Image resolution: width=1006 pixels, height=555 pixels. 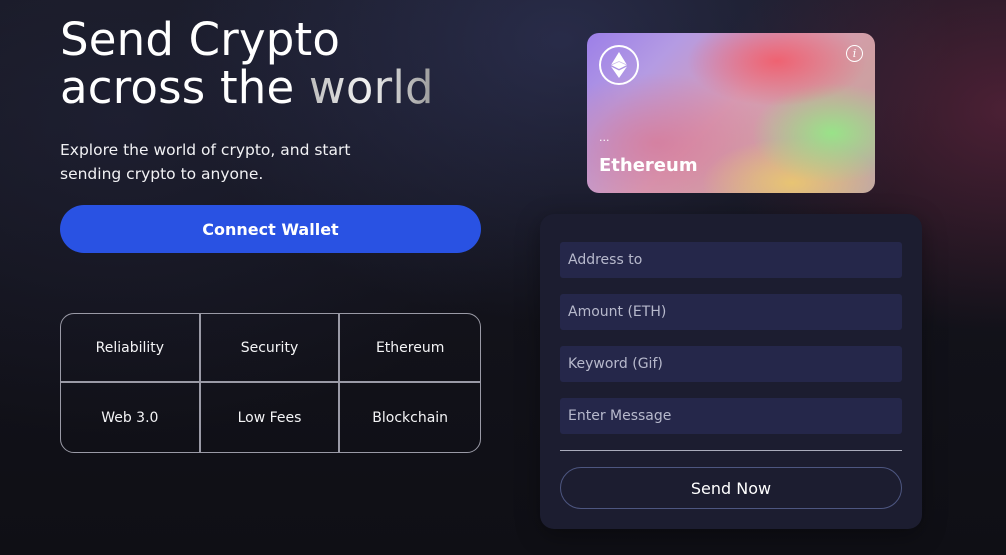 I want to click on feature-reliability: Reliability, so click(x=131, y=348).